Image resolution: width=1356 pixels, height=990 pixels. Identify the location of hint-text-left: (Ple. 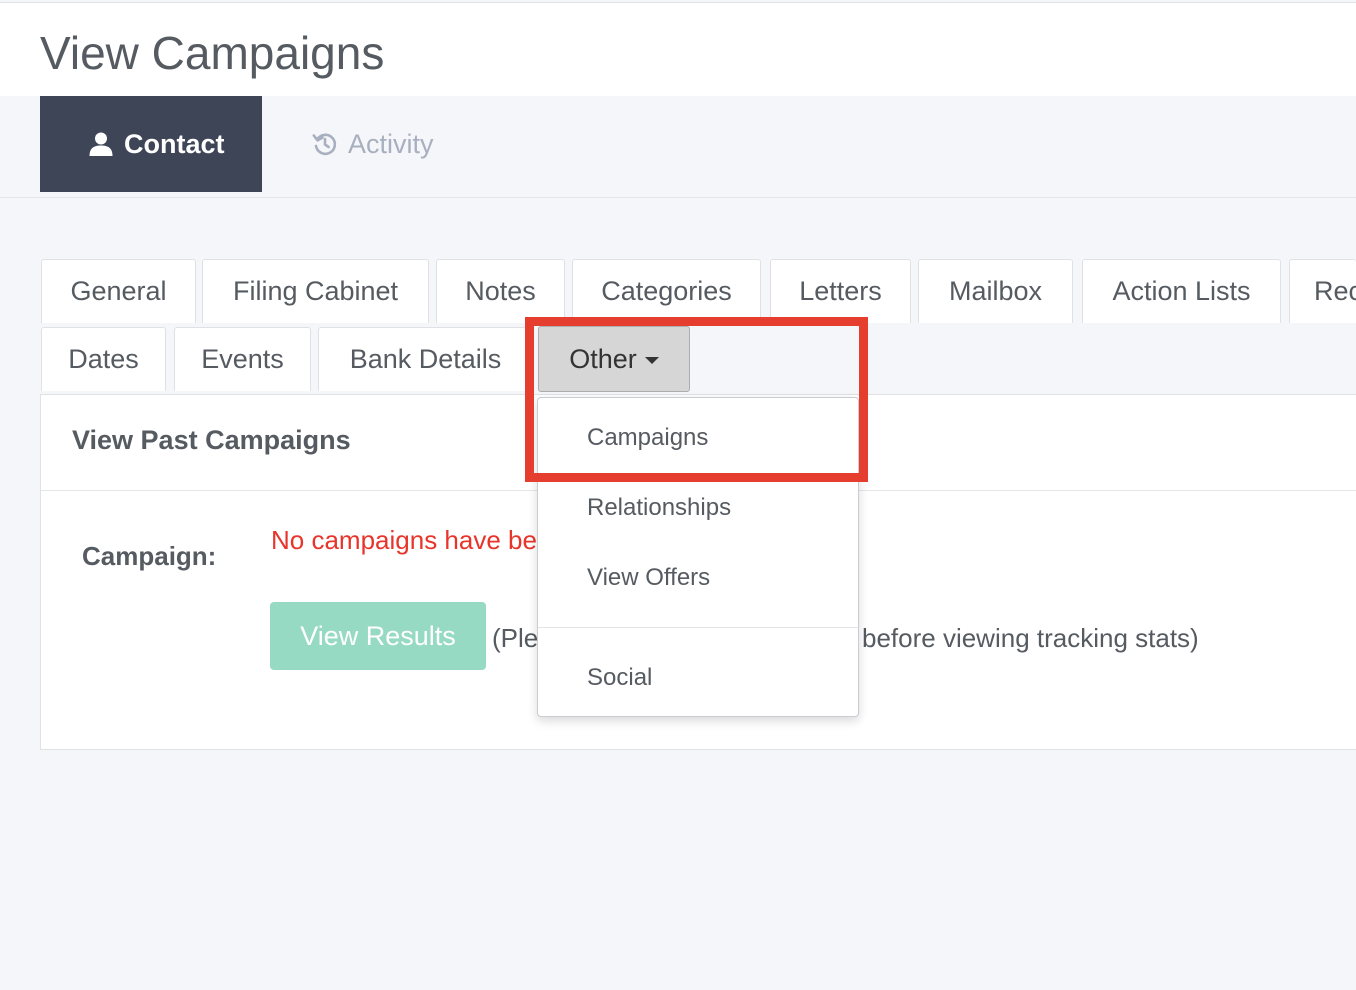
(515, 638).